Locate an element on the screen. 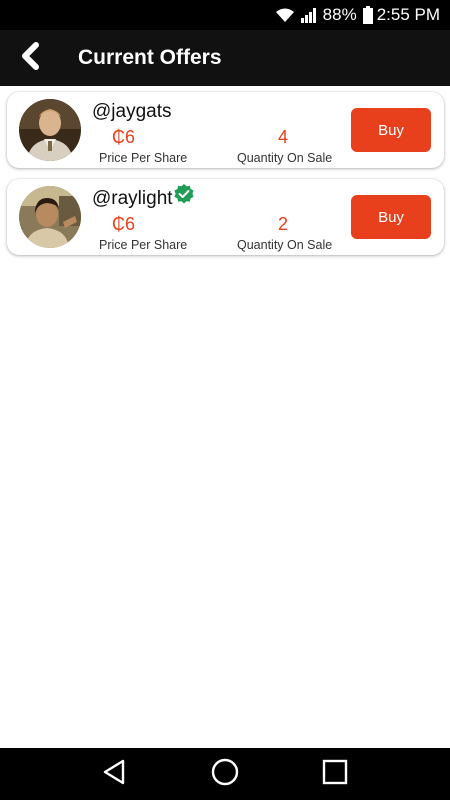 The height and width of the screenshot is (800, 450). back-triangle-icon is located at coordinates (115, 774).